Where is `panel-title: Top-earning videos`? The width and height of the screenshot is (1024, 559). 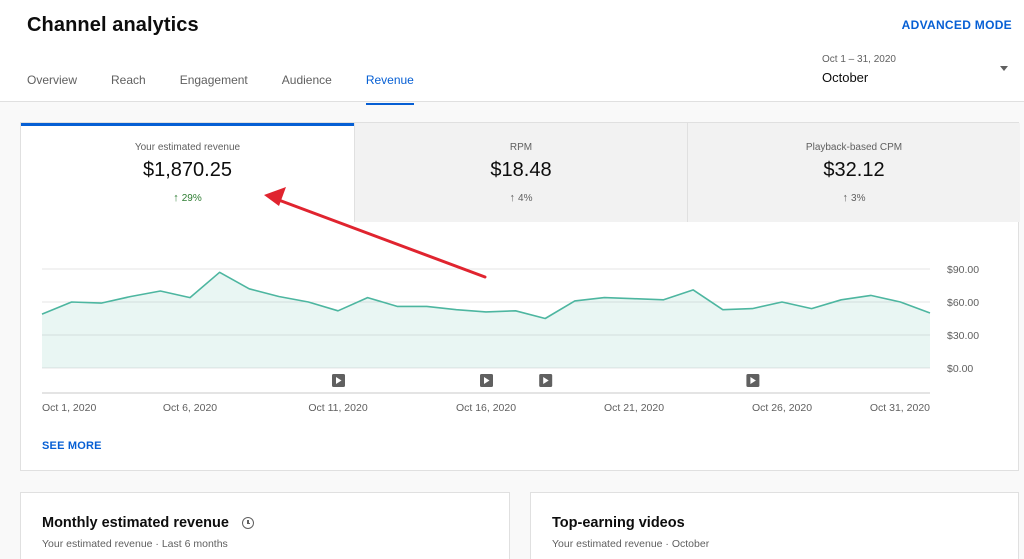
panel-title: Top-earning videos is located at coordinates (618, 523).